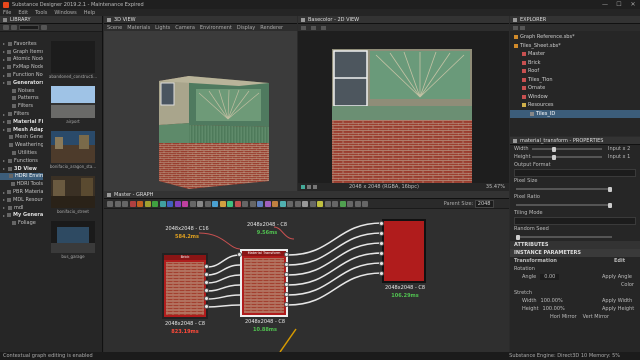  I want to click on thumbnail-item: bonifacio_street, so click(73, 197).